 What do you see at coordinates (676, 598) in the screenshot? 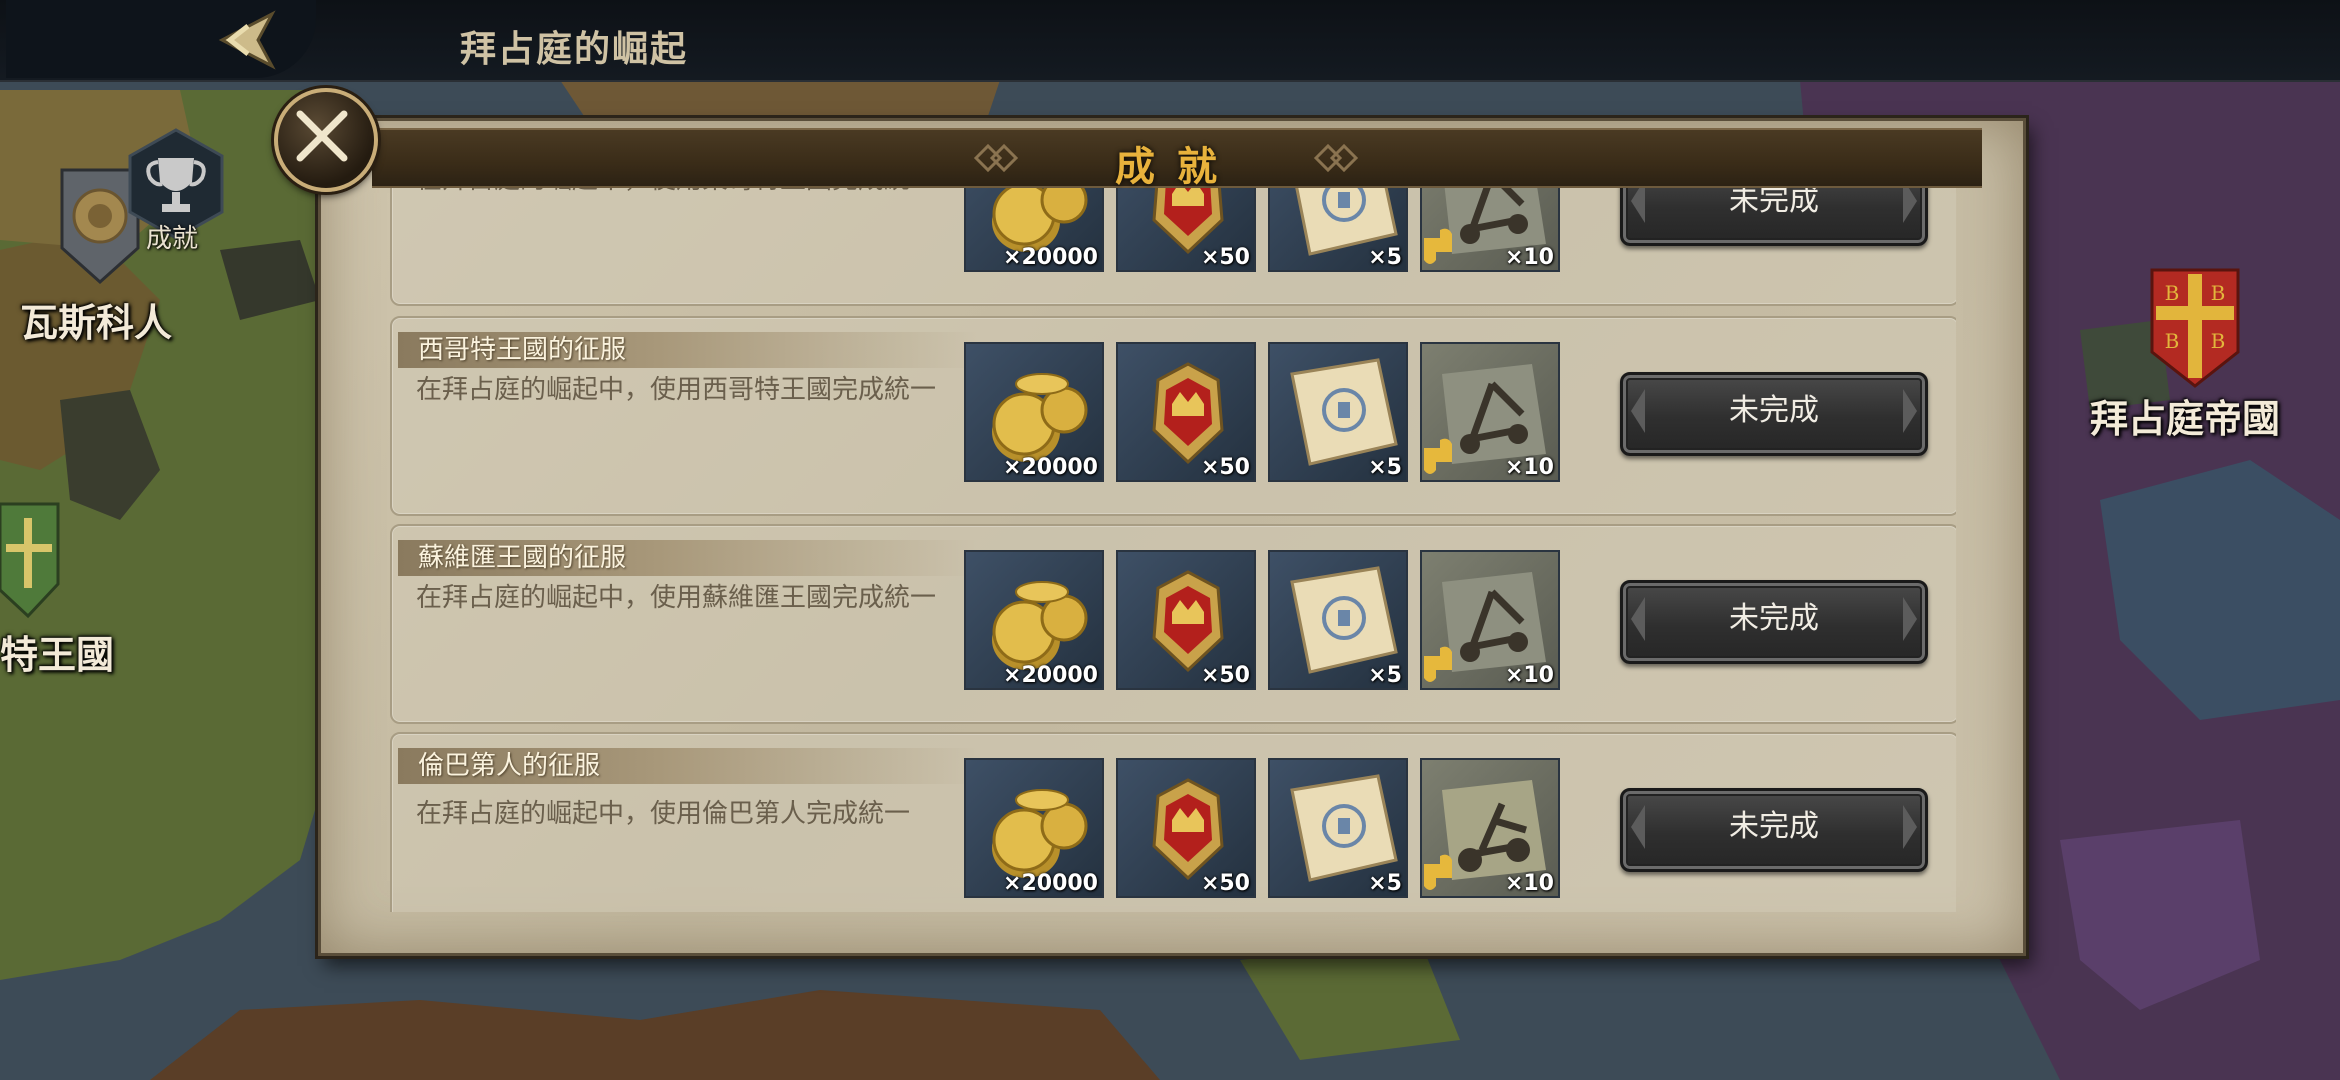
I see `achievement-description: 在拜占庭的崛起中，使用蘇維匯王國完成統一` at bounding box center [676, 598].